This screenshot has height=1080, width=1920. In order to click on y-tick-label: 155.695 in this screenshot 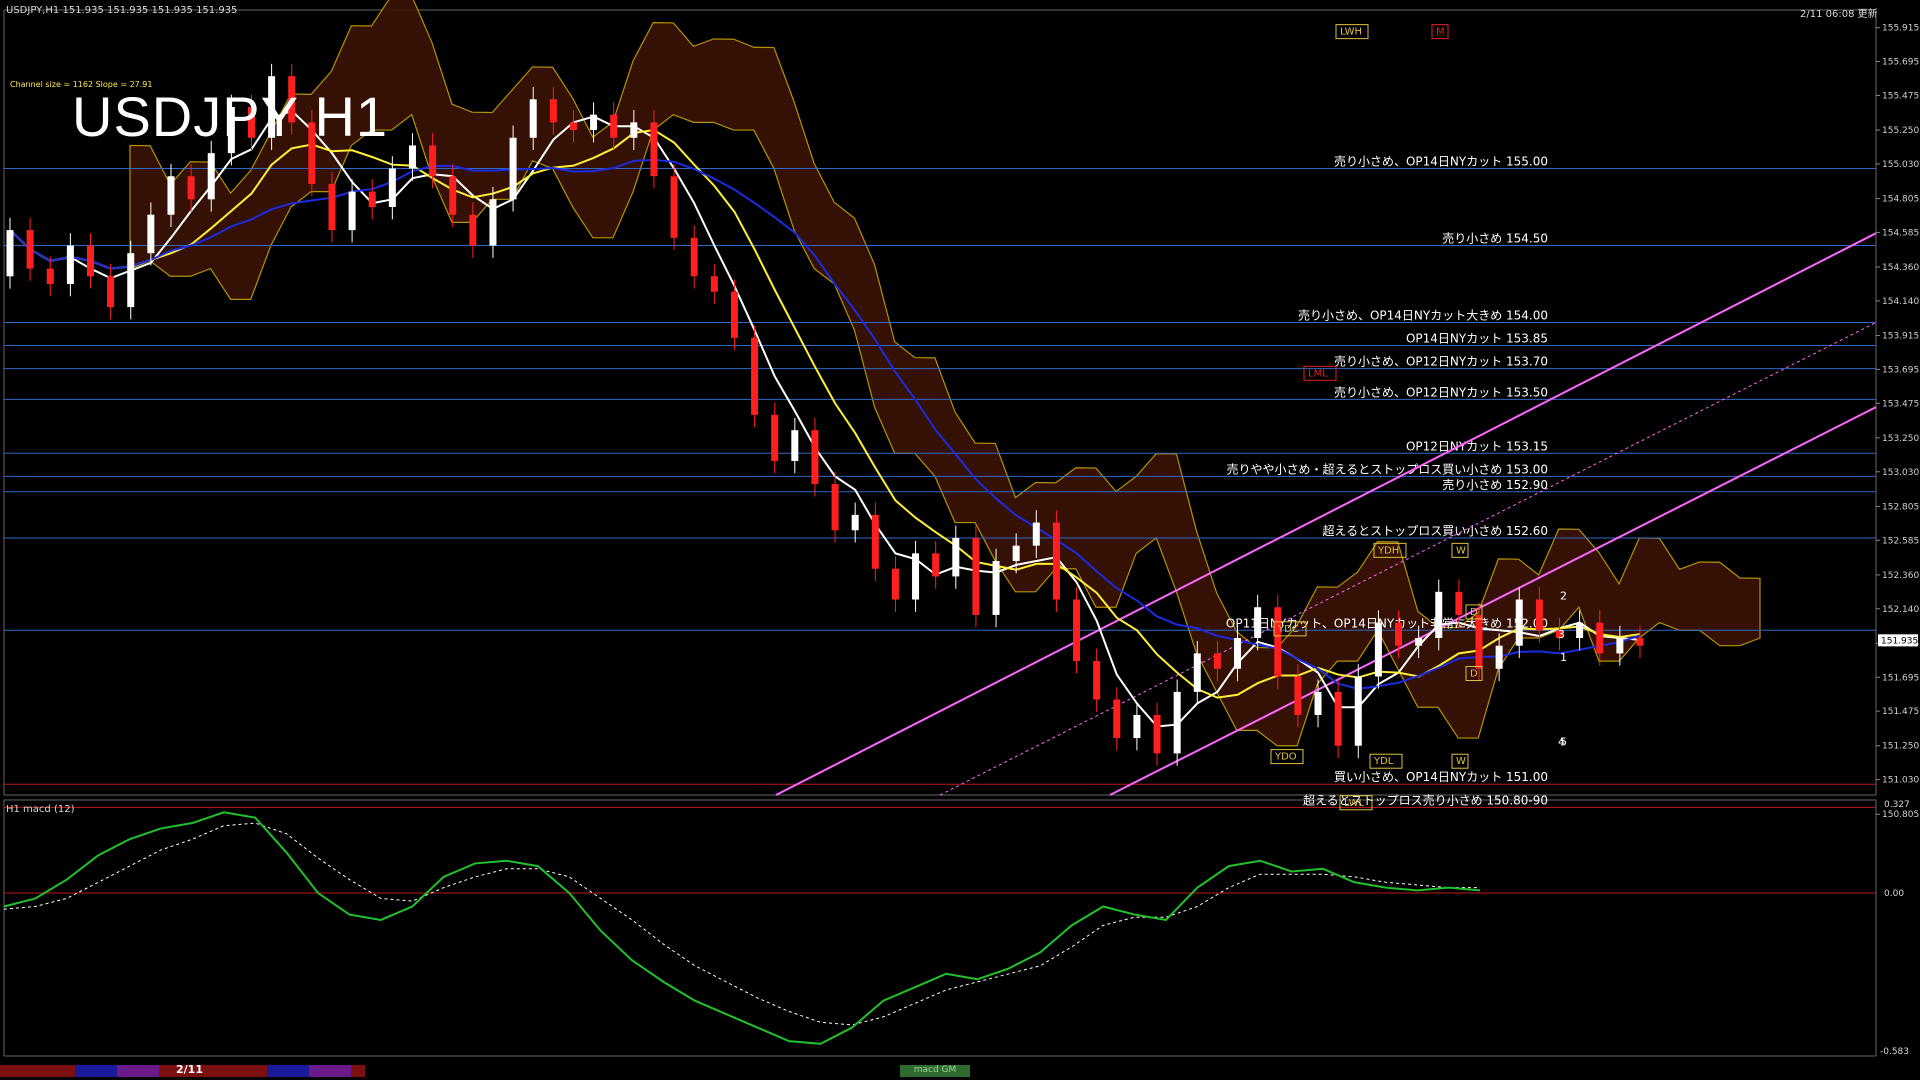, I will do `click(1900, 63)`.